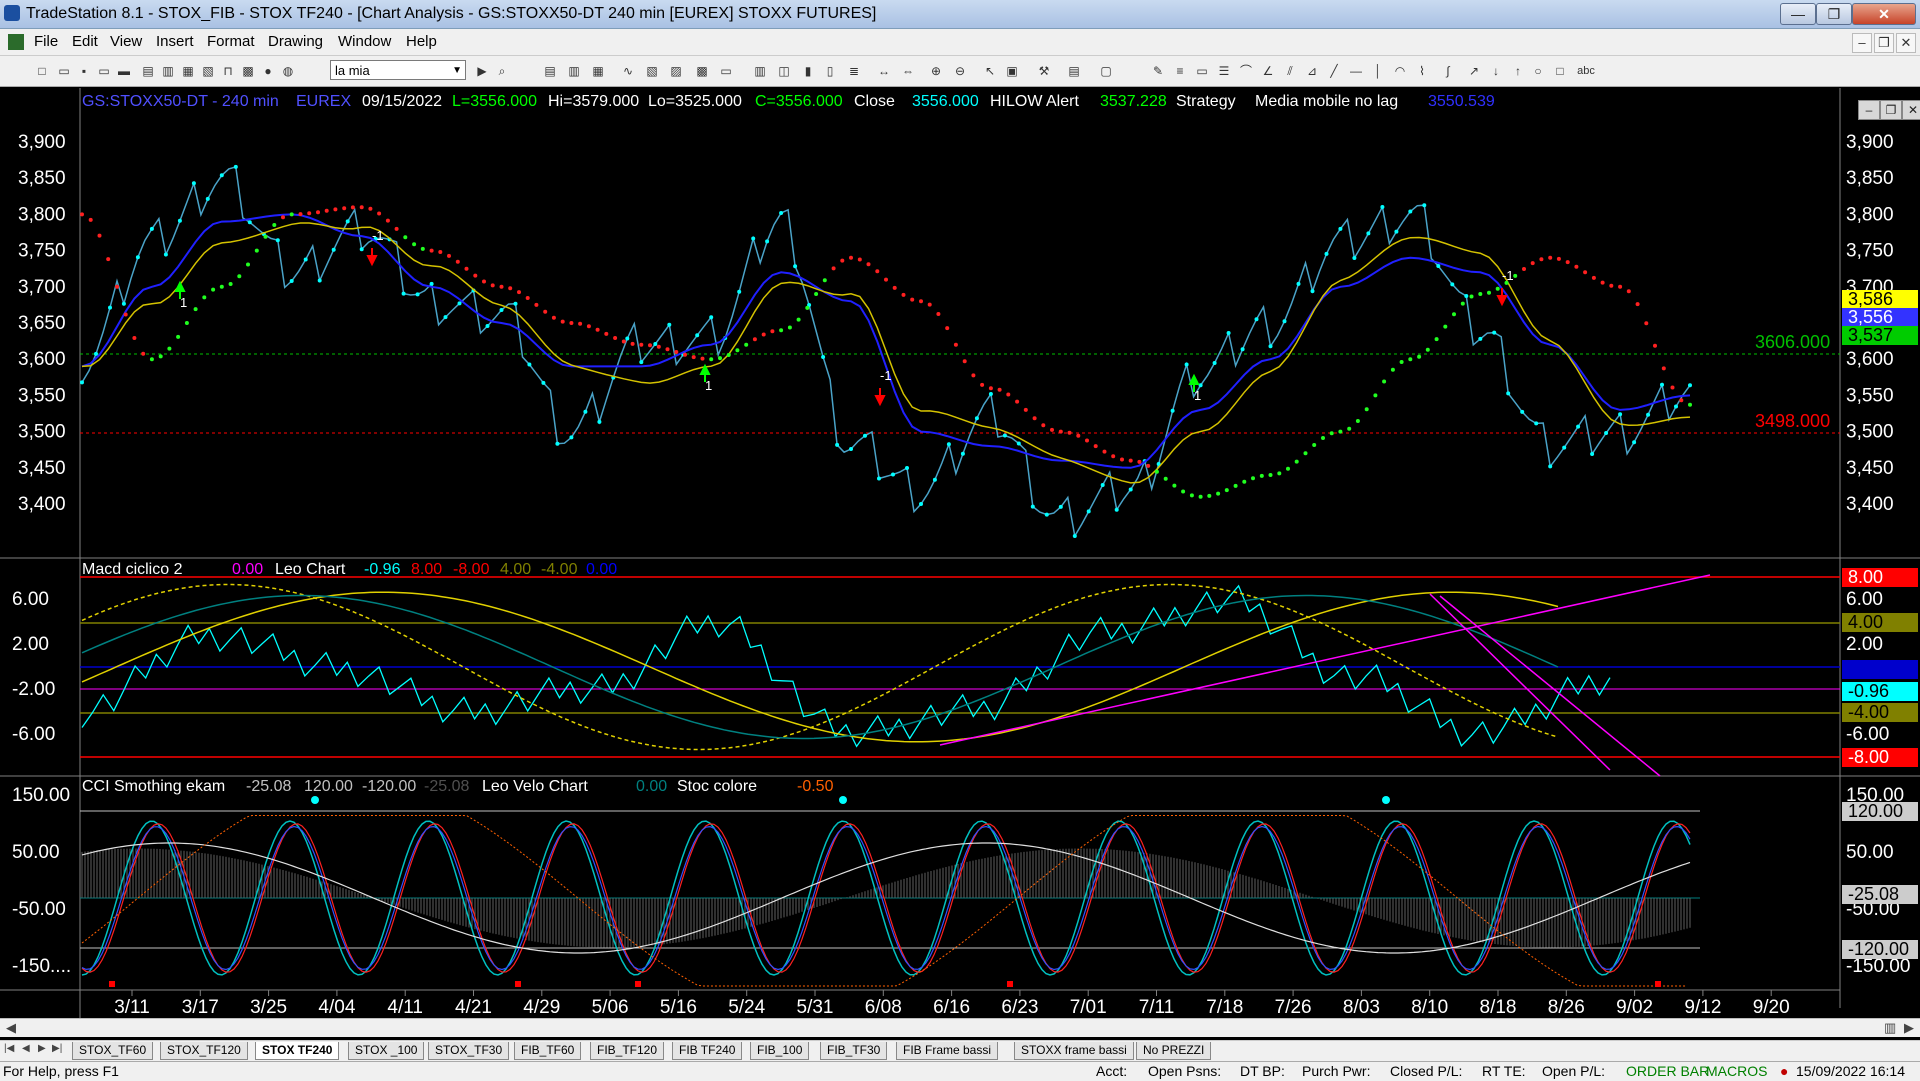 The height and width of the screenshot is (1081, 1920). Describe the element at coordinates (784, 71) in the screenshot. I see `stats-icon: ◫` at that location.